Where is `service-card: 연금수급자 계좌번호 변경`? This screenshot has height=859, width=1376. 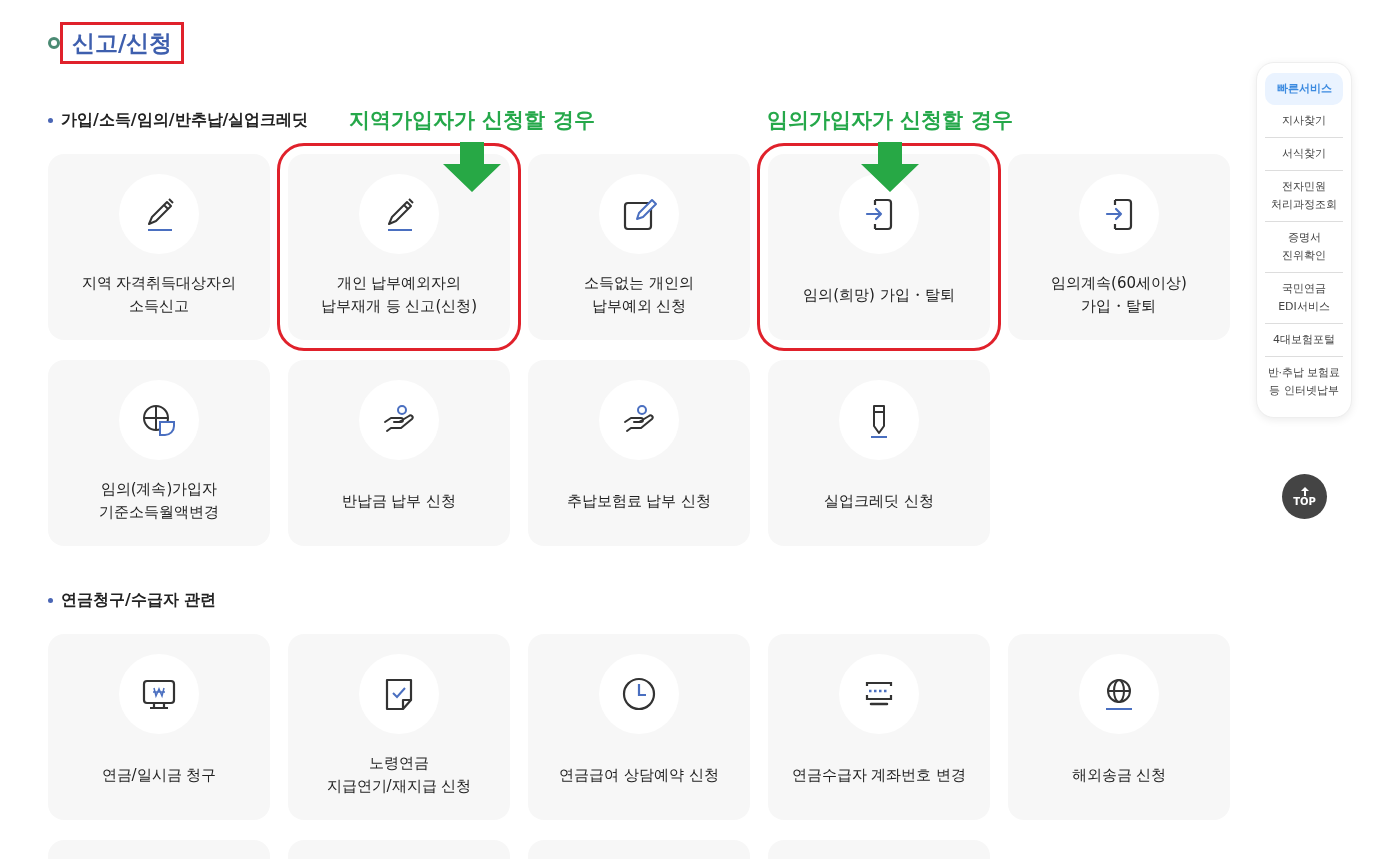 service-card: 연금수급자 계좌번호 변경 is located at coordinates (879, 727).